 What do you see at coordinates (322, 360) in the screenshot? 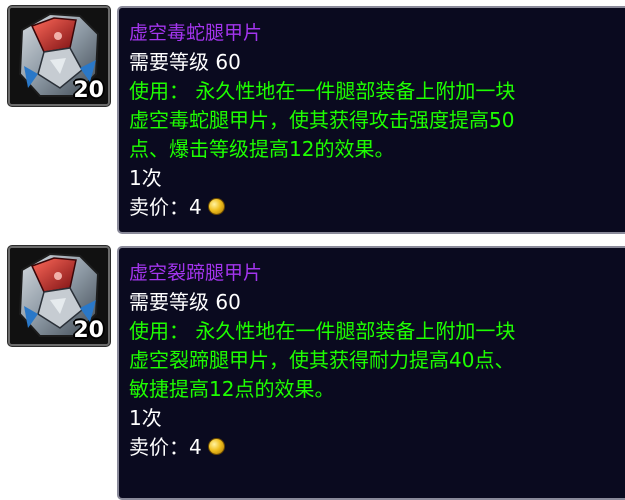
I see `use-effect-line: 虚空裂蹄腿甲片，使其获得耐力提高40点、` at bounding box center [322, 360].